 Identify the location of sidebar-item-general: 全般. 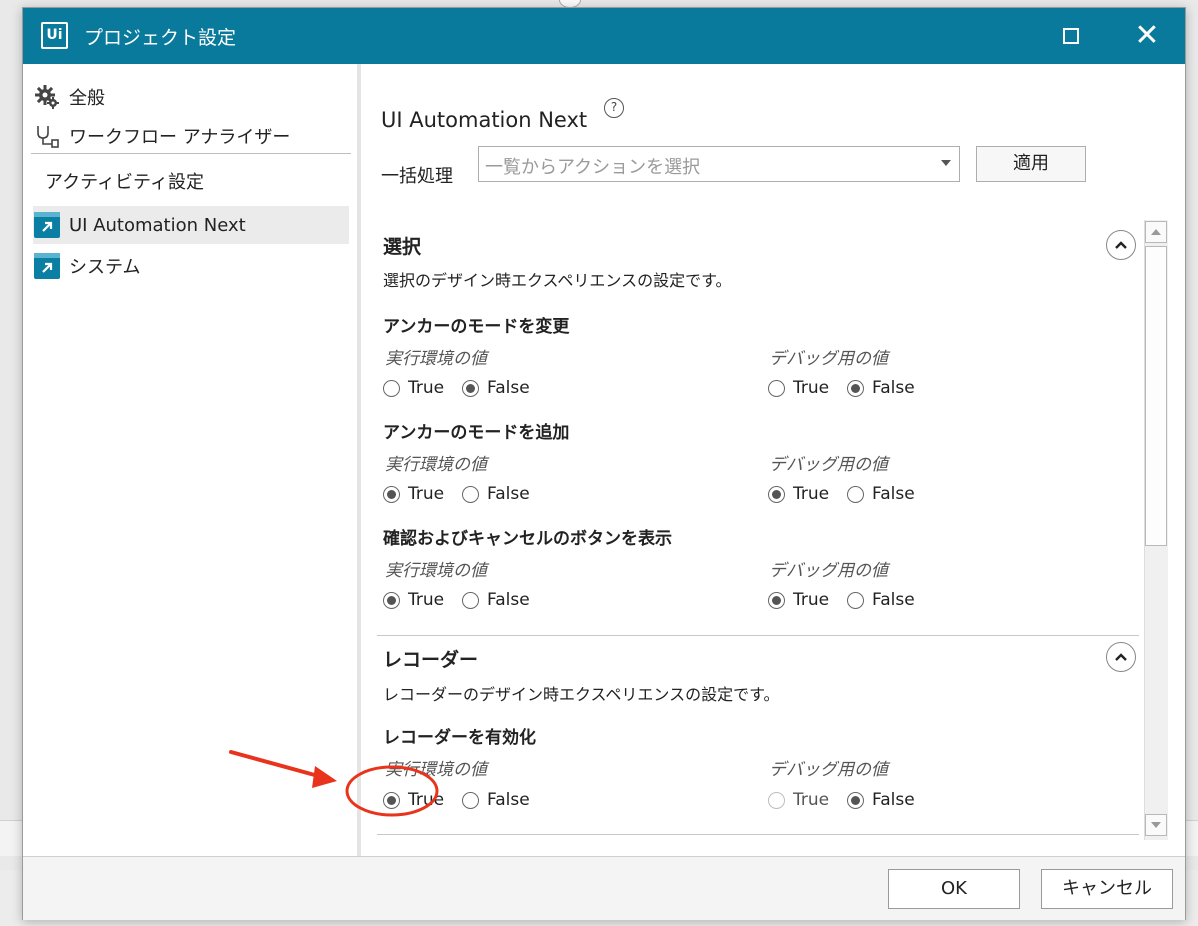
(191, 97).